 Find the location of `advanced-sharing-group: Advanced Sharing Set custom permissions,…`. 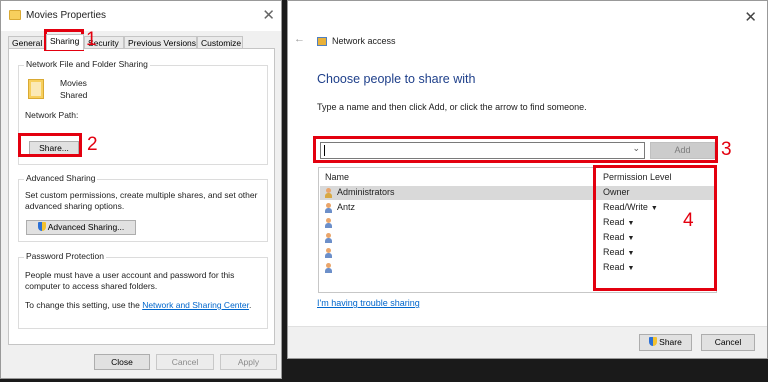

advanced-sharing-group: Advanced Sharing Set custom permissions,… is located at coordinates (143, 207).